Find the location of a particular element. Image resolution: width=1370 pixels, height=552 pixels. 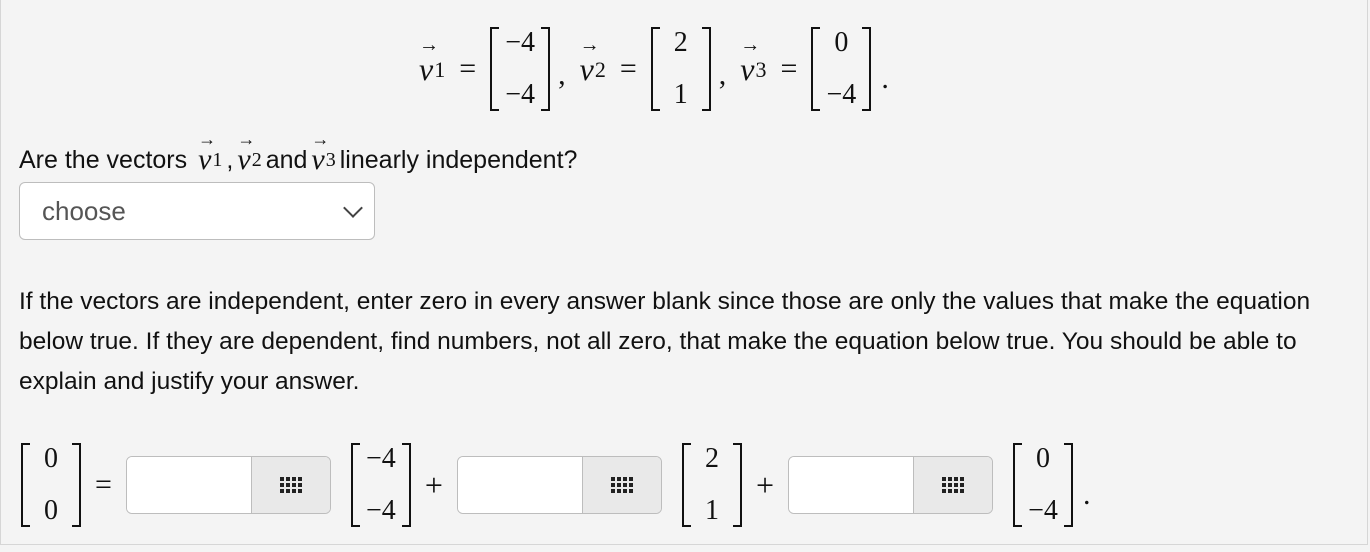

zero-vector: 00 is located at coordinates (51, 485).